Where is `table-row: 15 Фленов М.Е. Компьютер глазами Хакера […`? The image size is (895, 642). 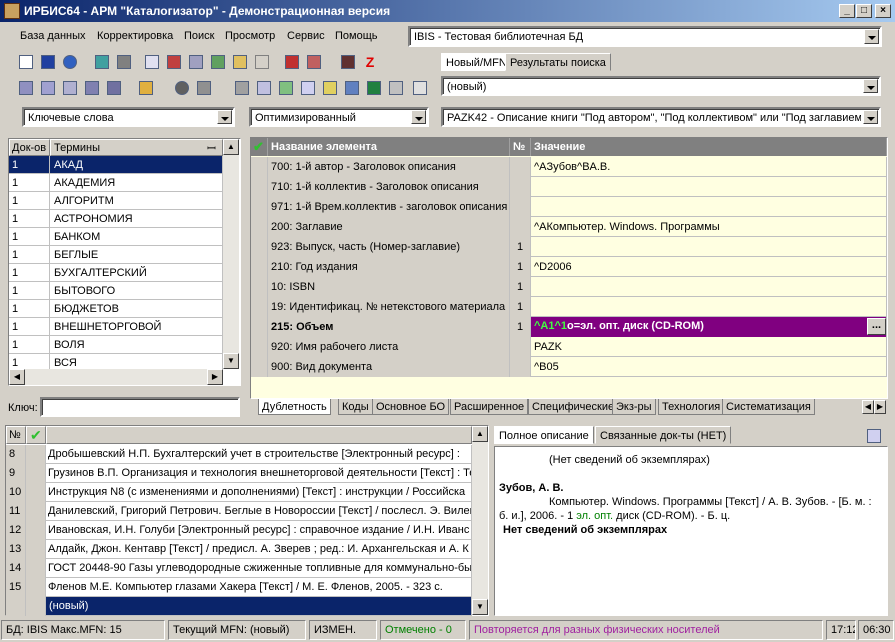 table-row: 15 Фленов М.Е. Компьютер глазами Хакера [… is located at coordinates (239, 587).